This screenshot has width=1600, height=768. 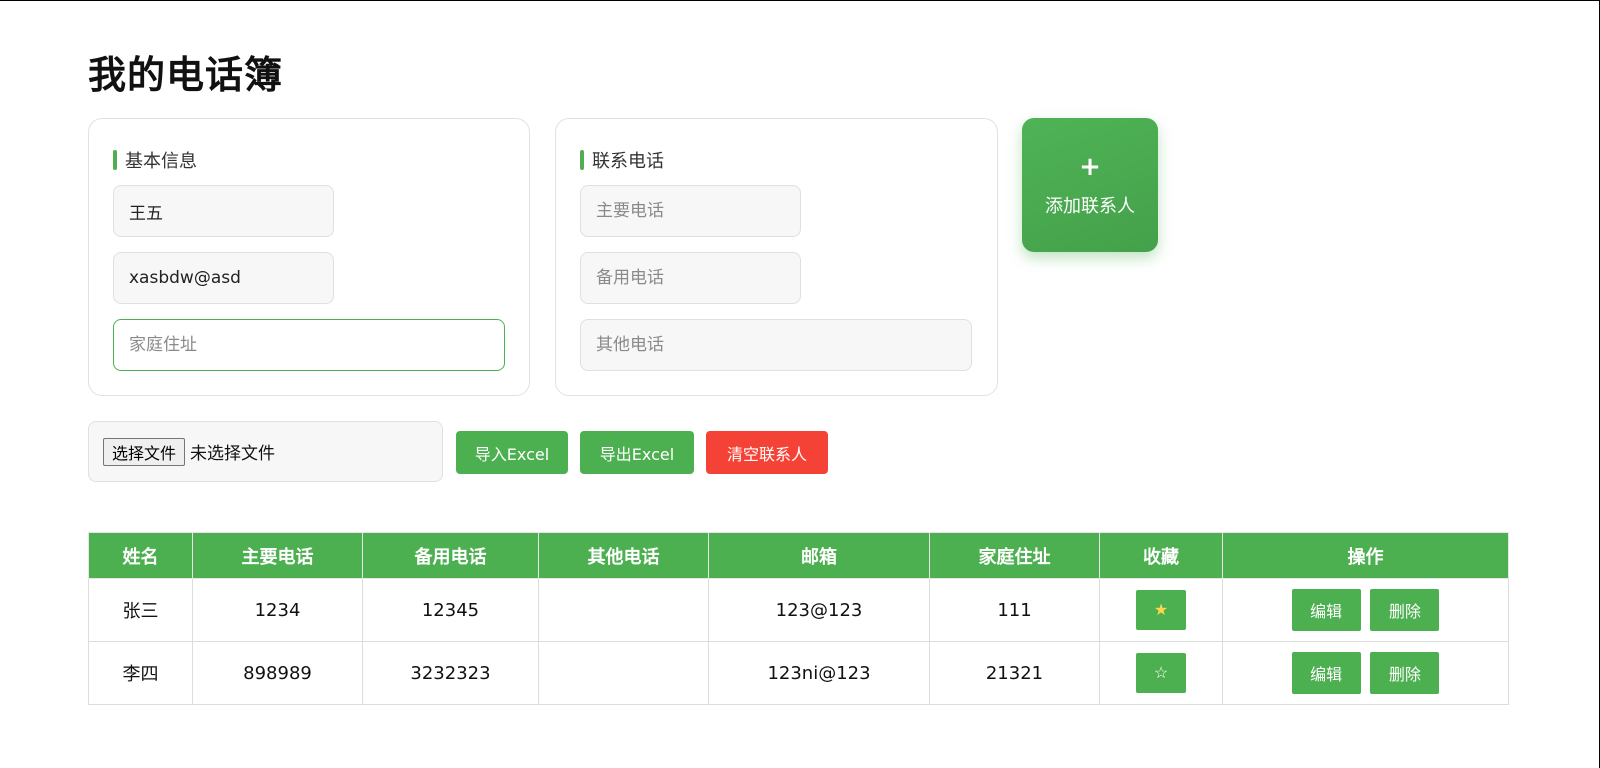 I want to click on cell-name: 李四, so click(x=140, y=673).